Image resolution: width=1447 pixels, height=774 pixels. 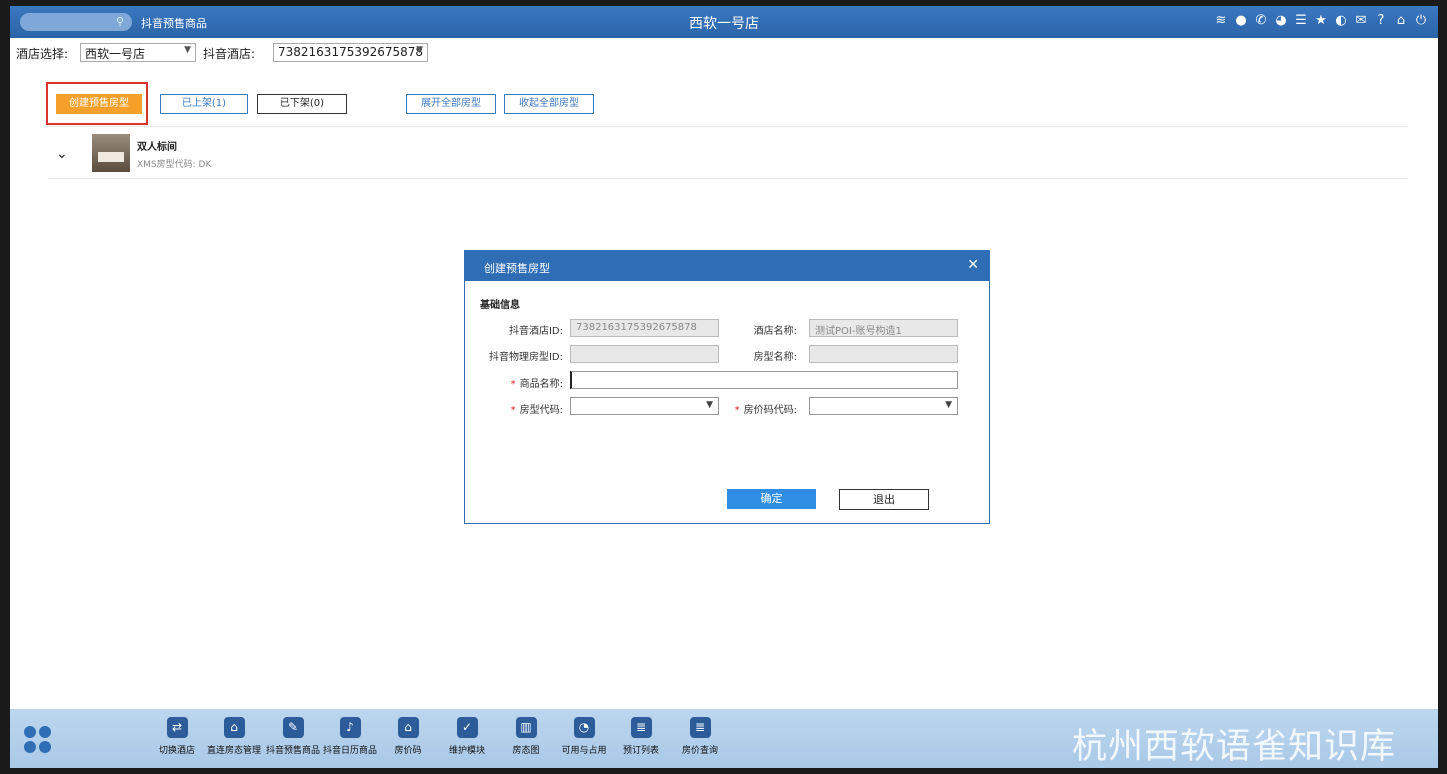 What do you see at coordinates (775, 331) in the screenshot?
I see `hotel-name-label: 酒店名称:` at bounding box center [775, 331].